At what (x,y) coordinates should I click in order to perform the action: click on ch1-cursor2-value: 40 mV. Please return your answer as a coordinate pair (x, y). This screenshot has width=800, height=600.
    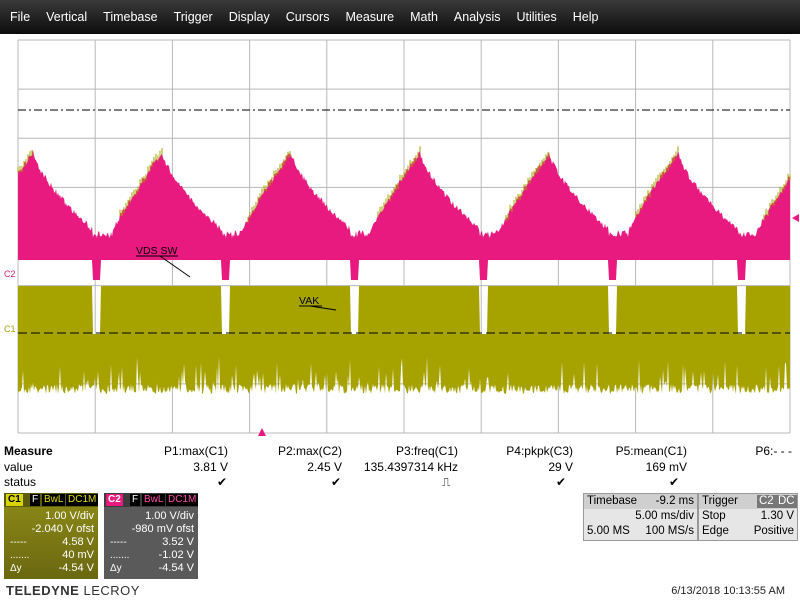
    Looking at the image, I should click on (78, 555).